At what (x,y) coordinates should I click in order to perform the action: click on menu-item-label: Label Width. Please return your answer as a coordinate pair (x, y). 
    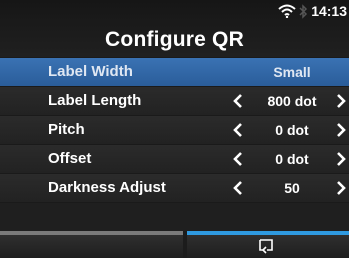
    Looking at the image, I should click on (90, 71).